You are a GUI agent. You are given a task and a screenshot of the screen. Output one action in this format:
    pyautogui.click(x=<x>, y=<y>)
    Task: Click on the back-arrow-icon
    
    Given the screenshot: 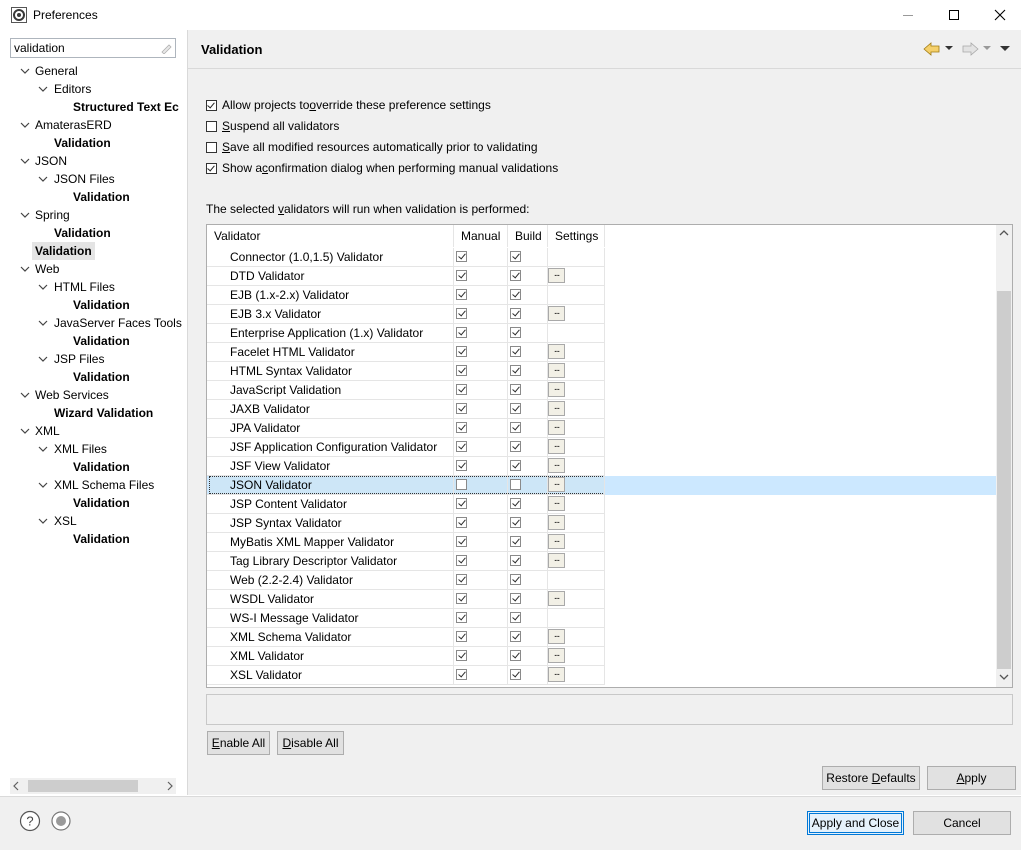 What is the action you would take?
    pyautogui.click(x=932, y=49)
    